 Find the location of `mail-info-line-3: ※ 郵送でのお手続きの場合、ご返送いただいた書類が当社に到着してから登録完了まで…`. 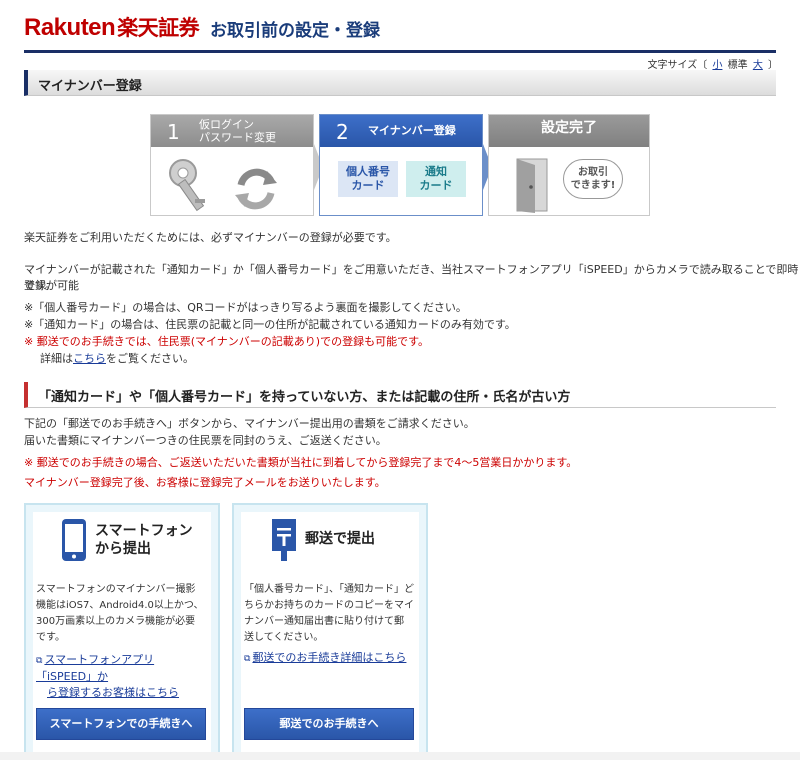

mail-info-line-3: ※ 郵送でのお手続きの場合、ご返送いただいた書類が当社に到着してから登録完了まで… is located at coordinates (301, 462).